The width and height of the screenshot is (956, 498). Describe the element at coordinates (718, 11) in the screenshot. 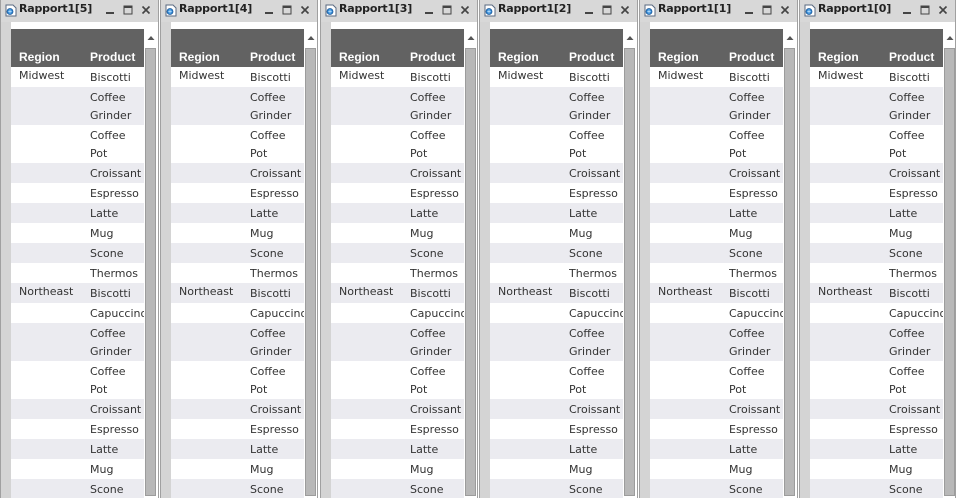

I see `window-titlebar: Rapport1[1]` at that location.